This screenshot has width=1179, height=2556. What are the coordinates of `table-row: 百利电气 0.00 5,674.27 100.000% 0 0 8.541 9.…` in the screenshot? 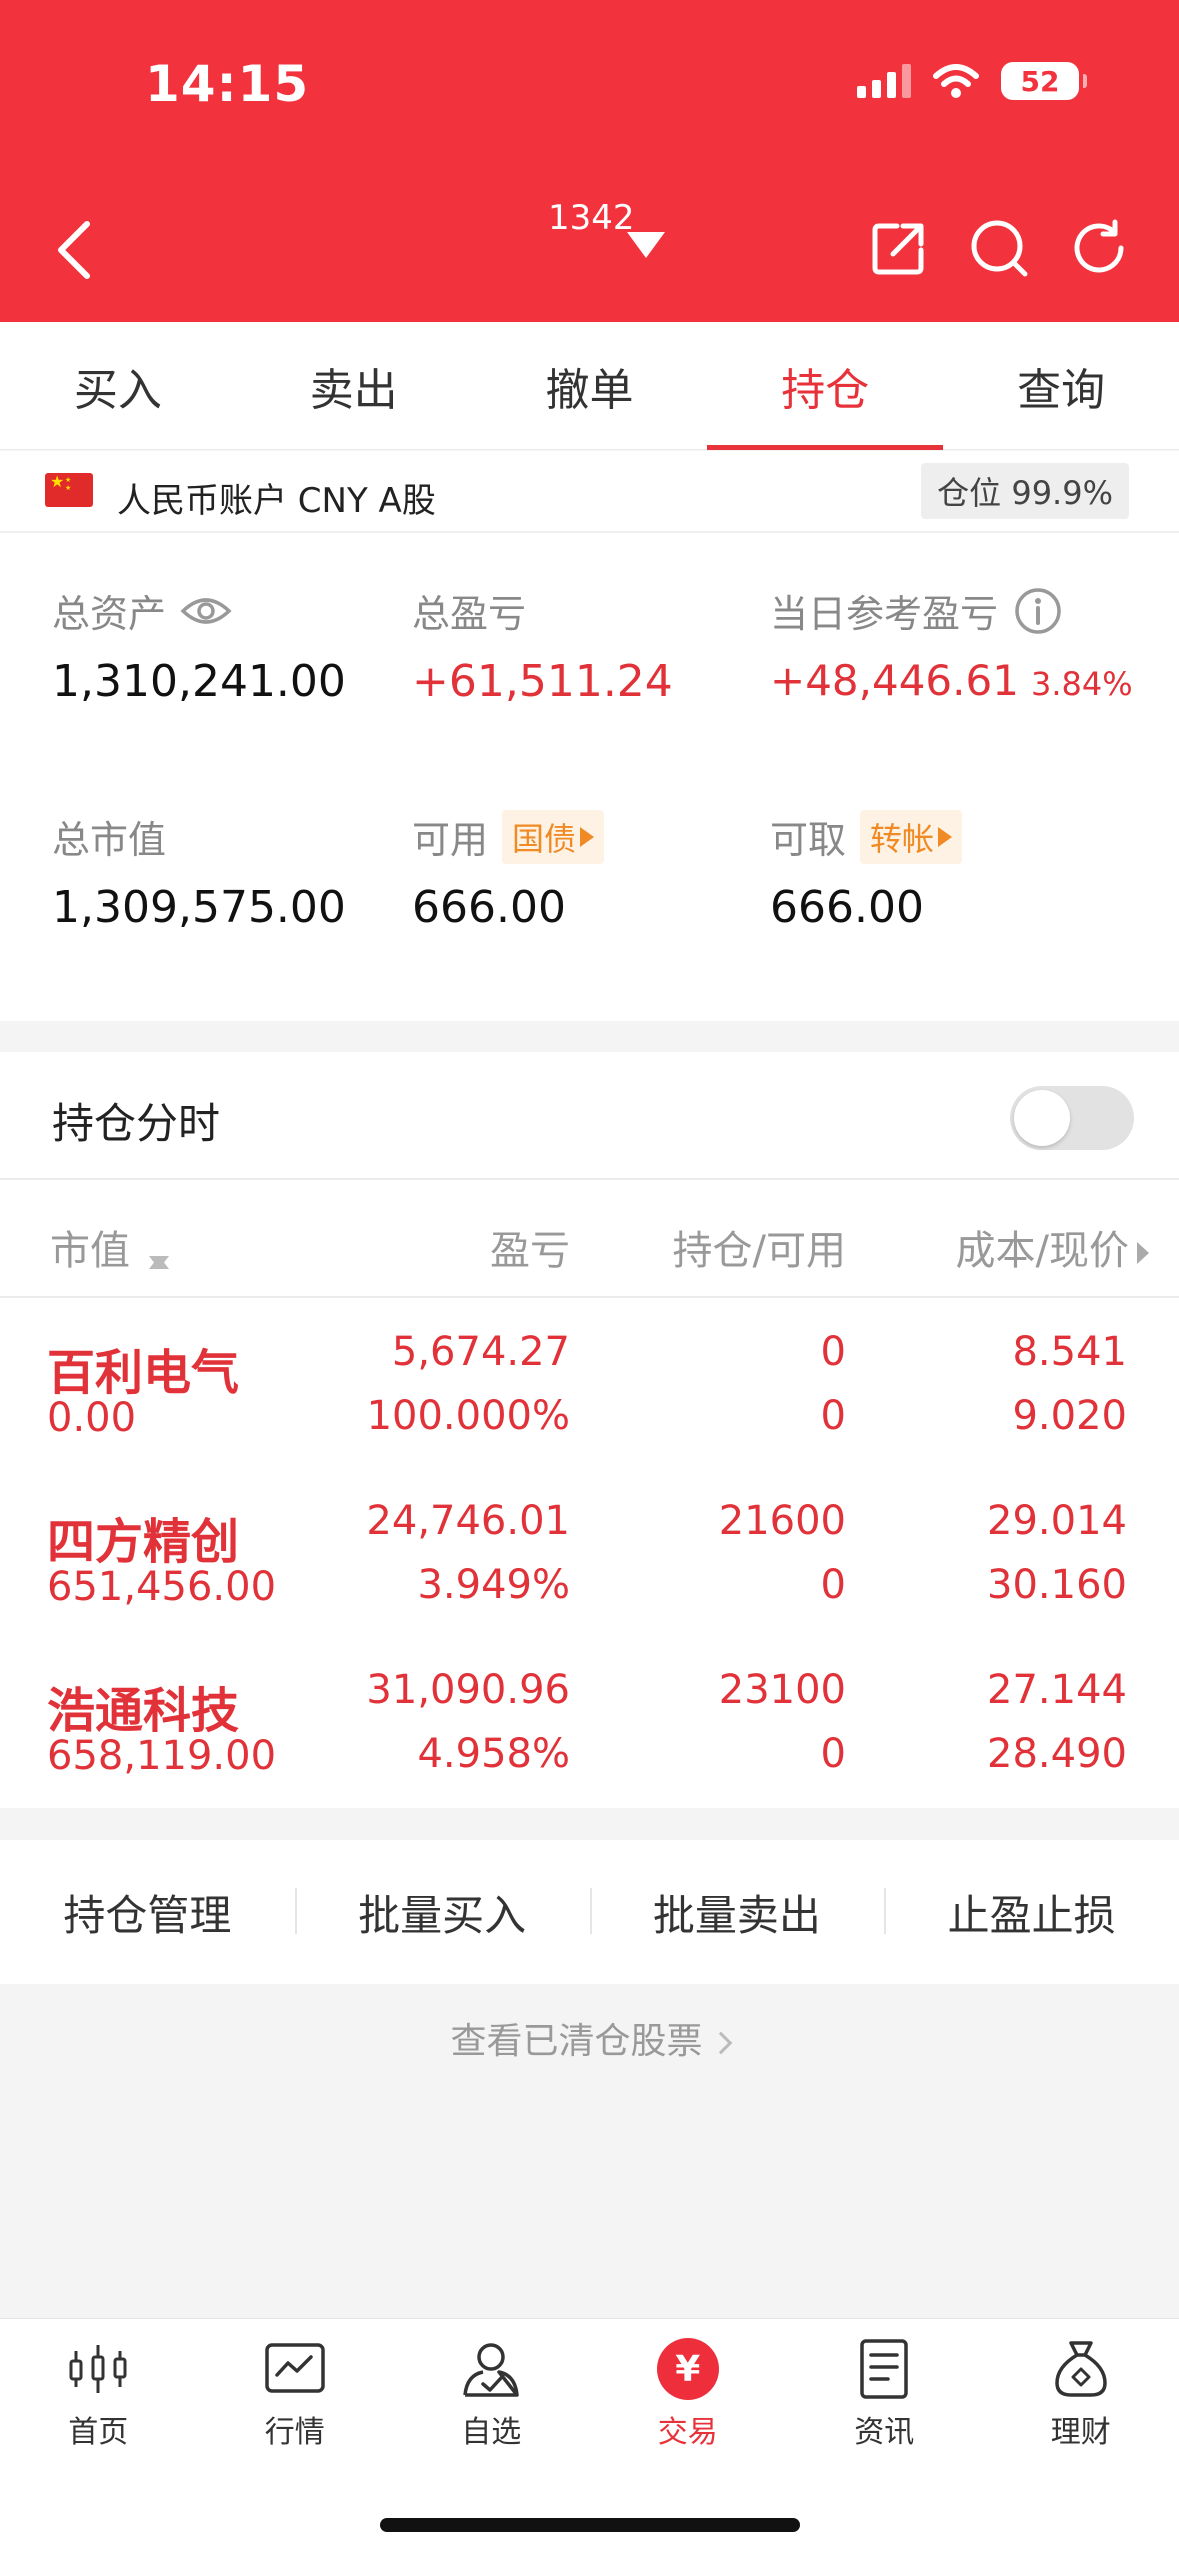 It's located at (589, 1392).